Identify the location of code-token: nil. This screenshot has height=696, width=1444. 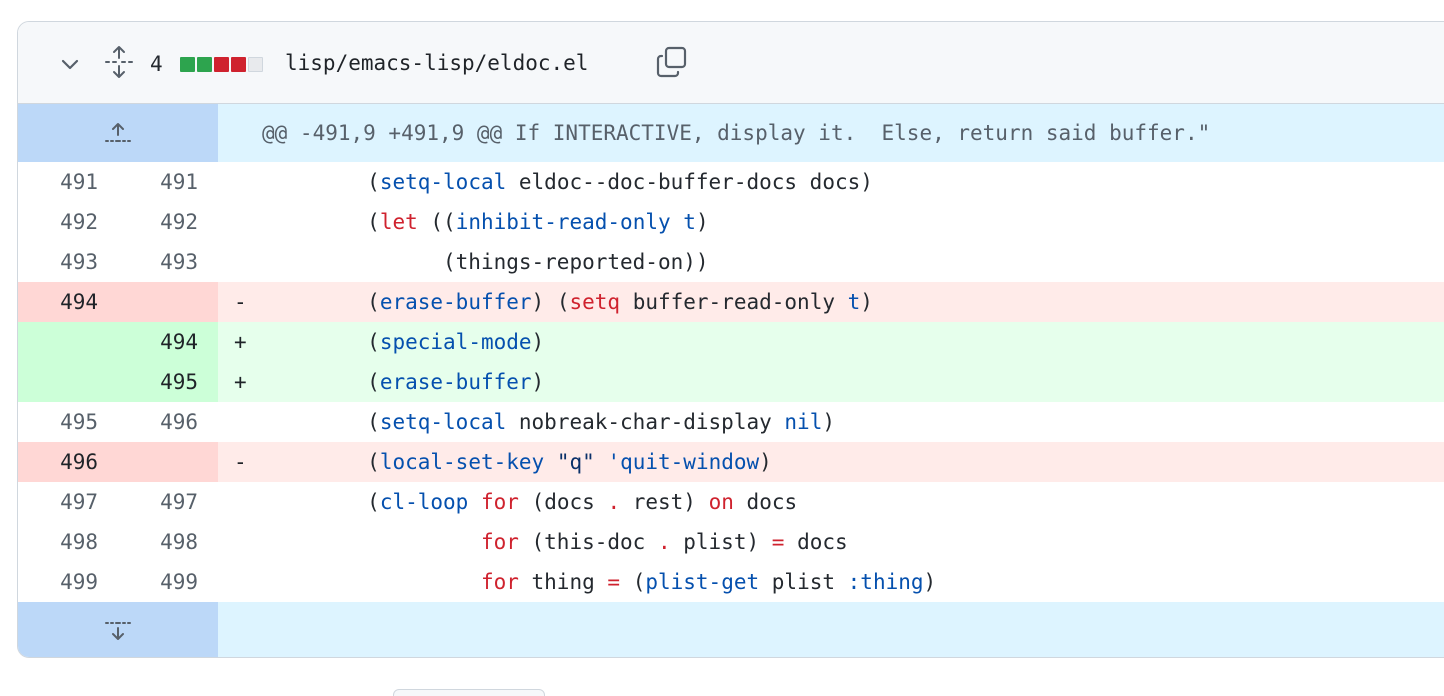
(803, 422).